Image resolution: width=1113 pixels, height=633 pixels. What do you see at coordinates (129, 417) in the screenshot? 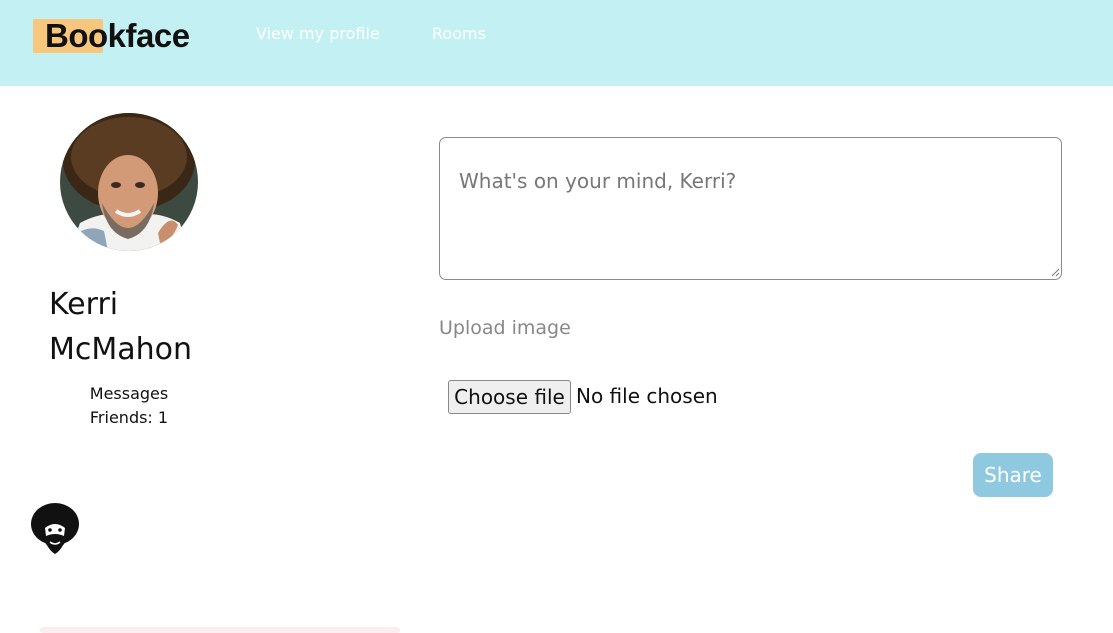
I see `friends-count: Friends: 1` at bounding box center [129, 417].